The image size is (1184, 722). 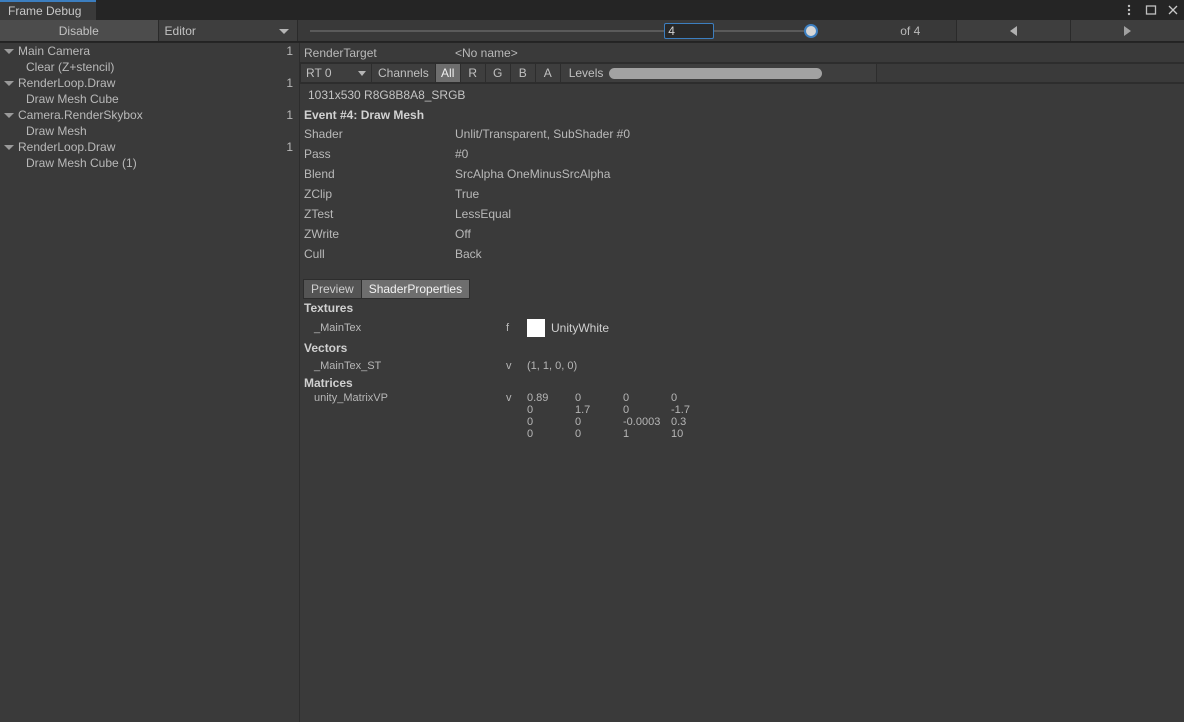 I want to click on levels-label: Levels, so click(x=586, y=73).